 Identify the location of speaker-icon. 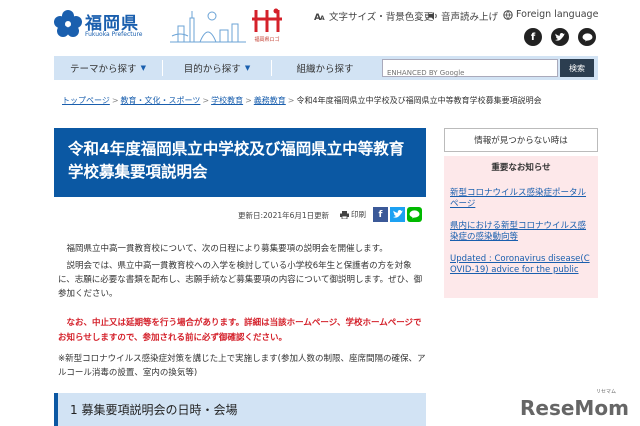
(433, 16).